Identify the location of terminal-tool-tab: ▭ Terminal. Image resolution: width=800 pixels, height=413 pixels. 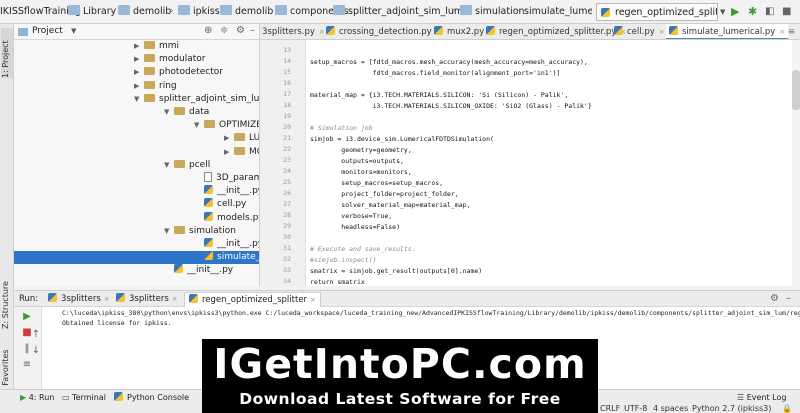
(84, 398).